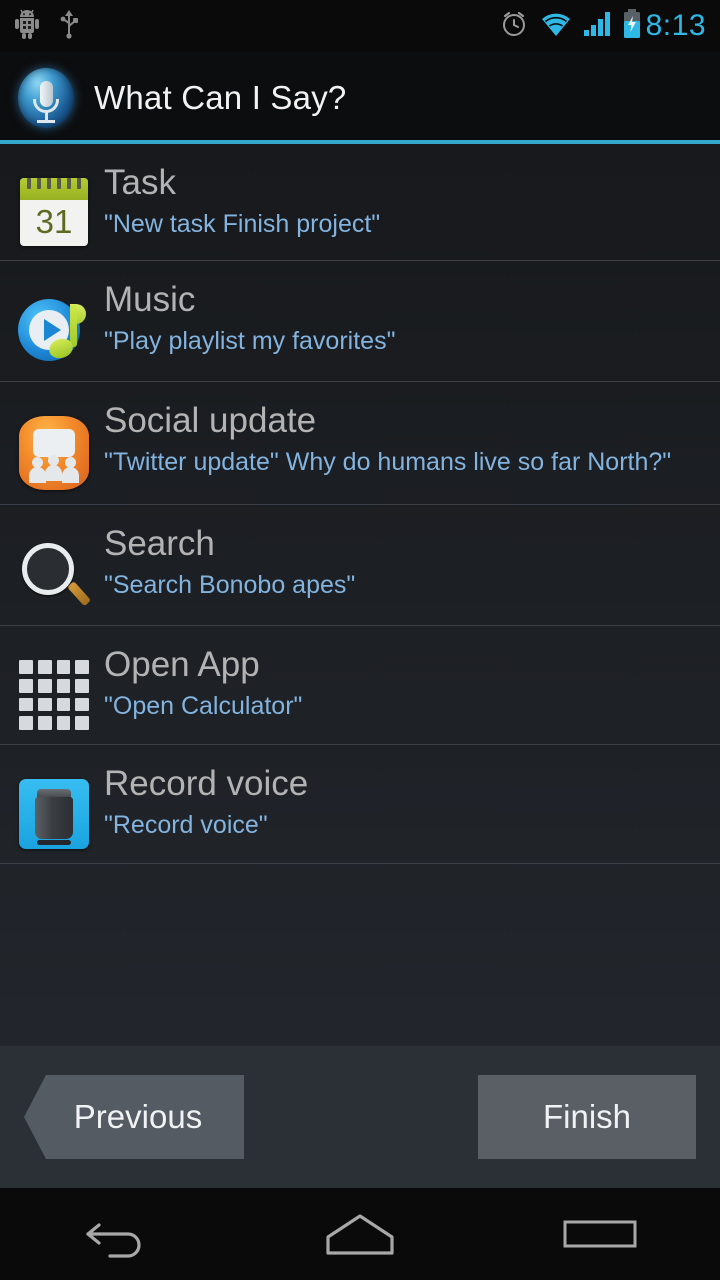 The image size is (720, 1280). What do you see at coordinates (186, 825) in the screenshot?
I see `list-item-example: "Record voice"` at bounding box center [186, 825].